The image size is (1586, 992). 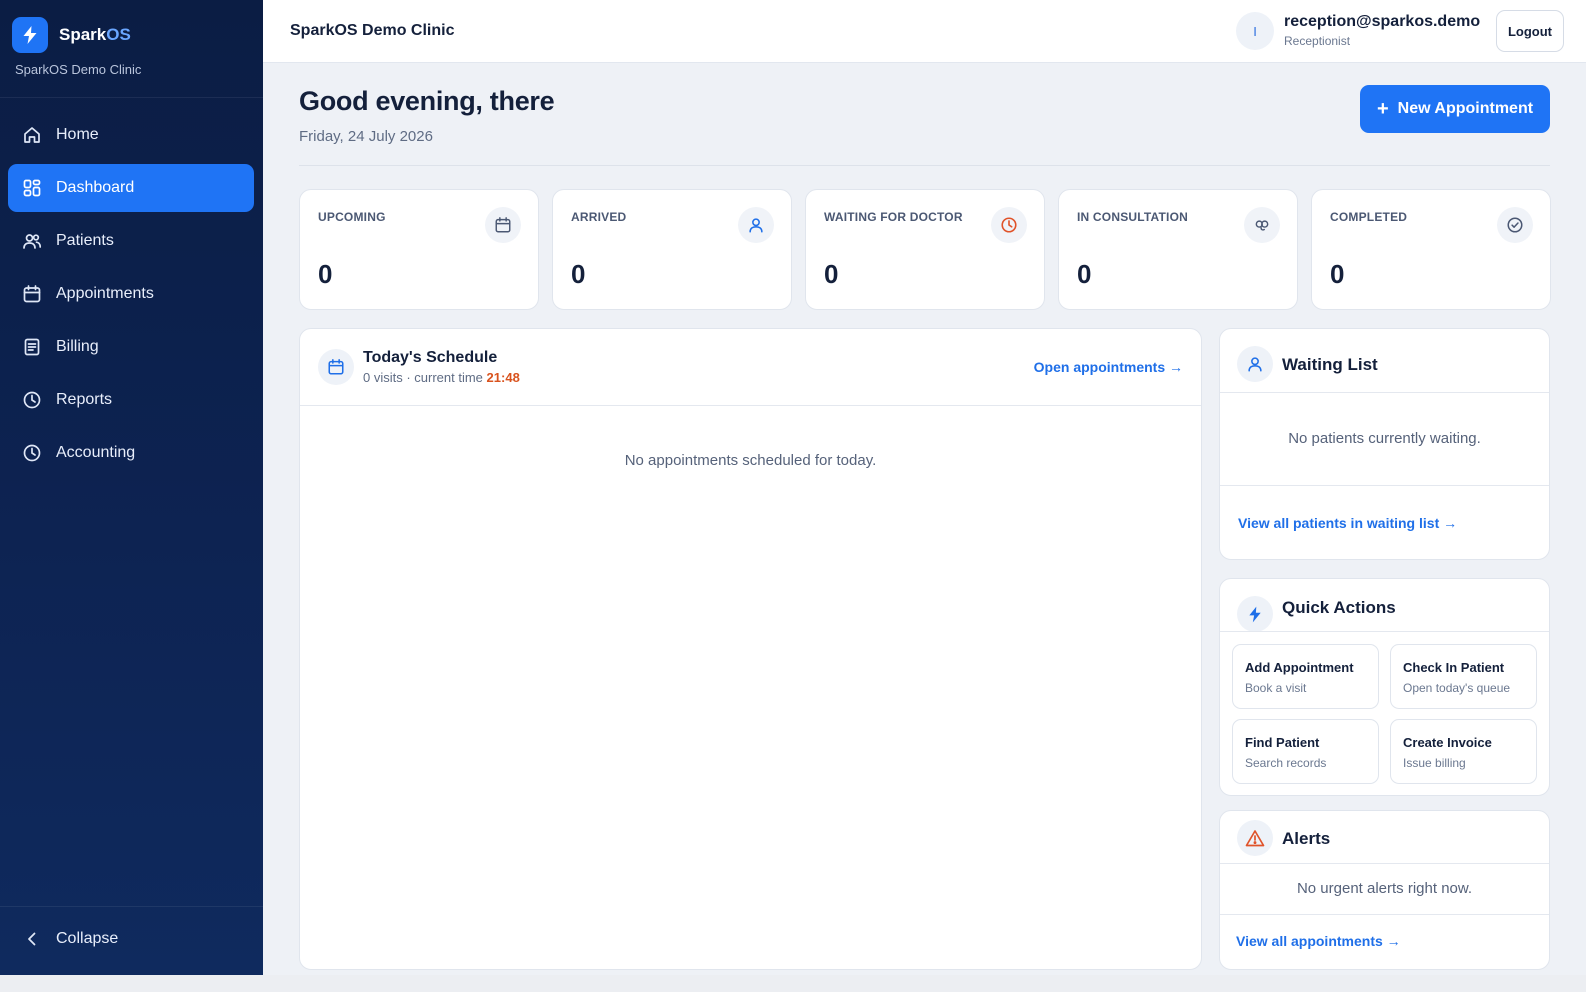 I want to click on check-in-patient-action: Check In Patient Open today's queue, so click(x=1463, y=676).